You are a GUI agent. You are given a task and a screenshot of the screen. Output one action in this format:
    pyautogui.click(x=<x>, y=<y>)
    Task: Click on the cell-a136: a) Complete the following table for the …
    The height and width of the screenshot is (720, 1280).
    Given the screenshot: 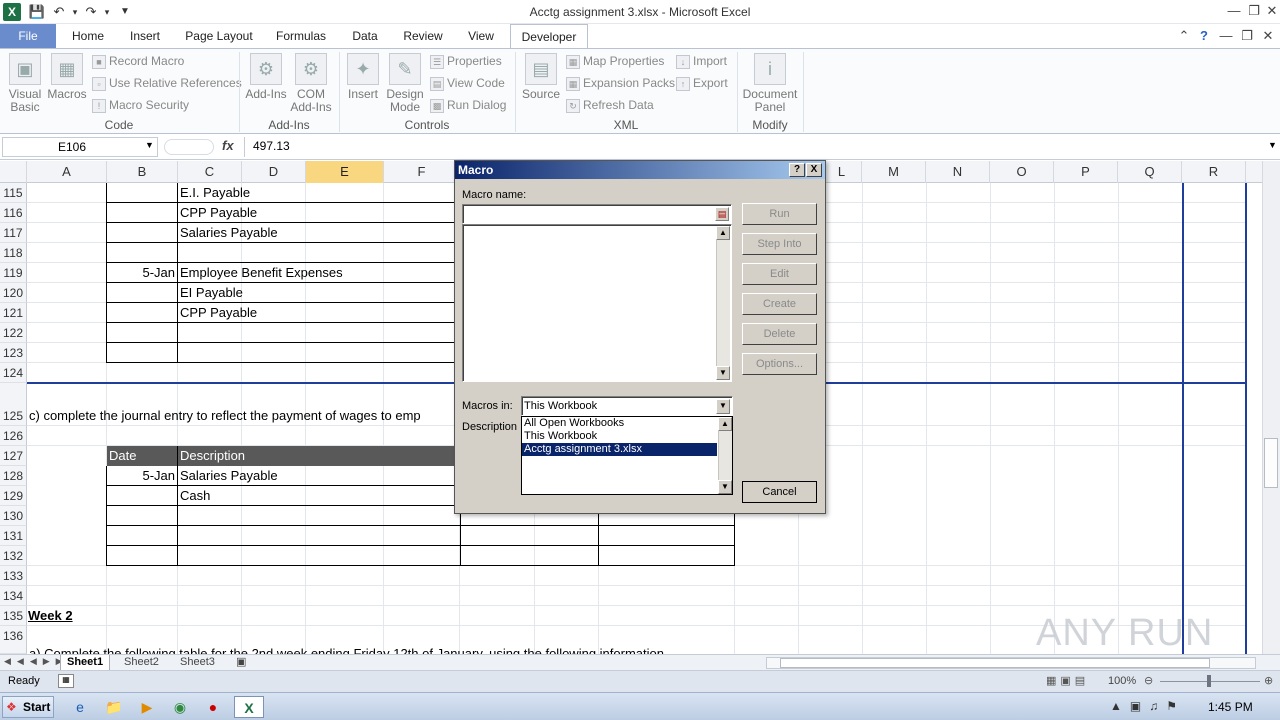 What is the action you would take?
    pyautogui.click(x=604, y=649)
    